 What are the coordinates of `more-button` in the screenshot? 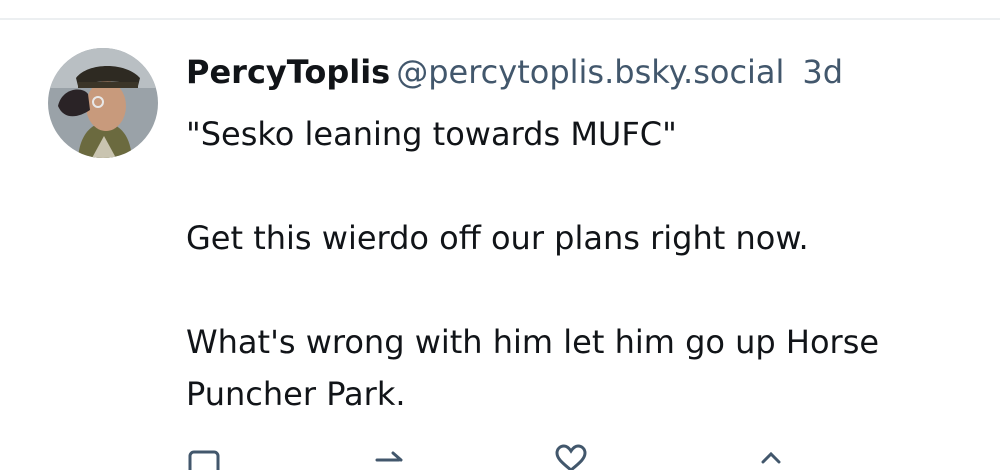 It's located at (771, 455).